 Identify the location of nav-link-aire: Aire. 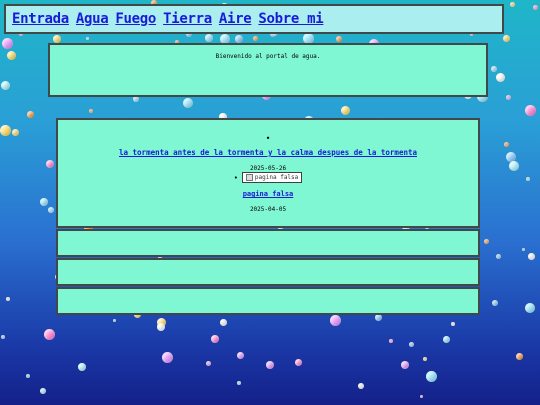
(235, 19).